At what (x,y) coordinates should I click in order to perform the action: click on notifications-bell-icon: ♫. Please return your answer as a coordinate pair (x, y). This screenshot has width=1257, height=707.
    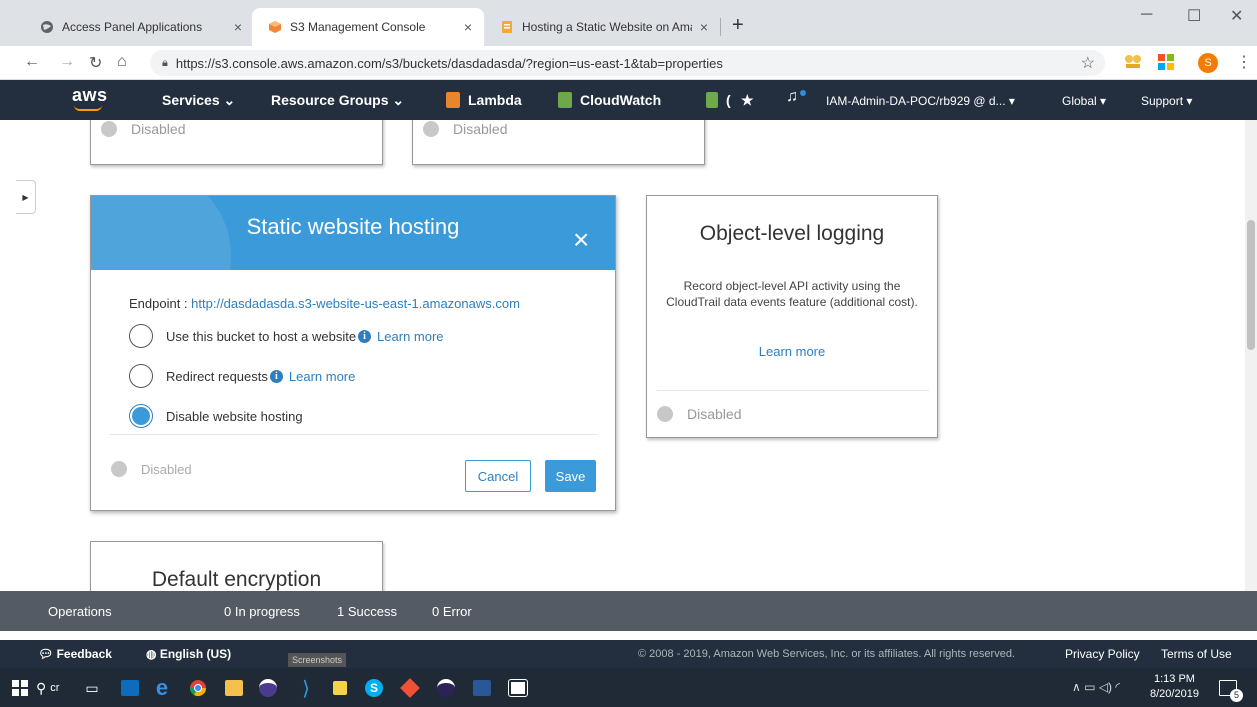
    Looking at the image, I should click on (796, 97).